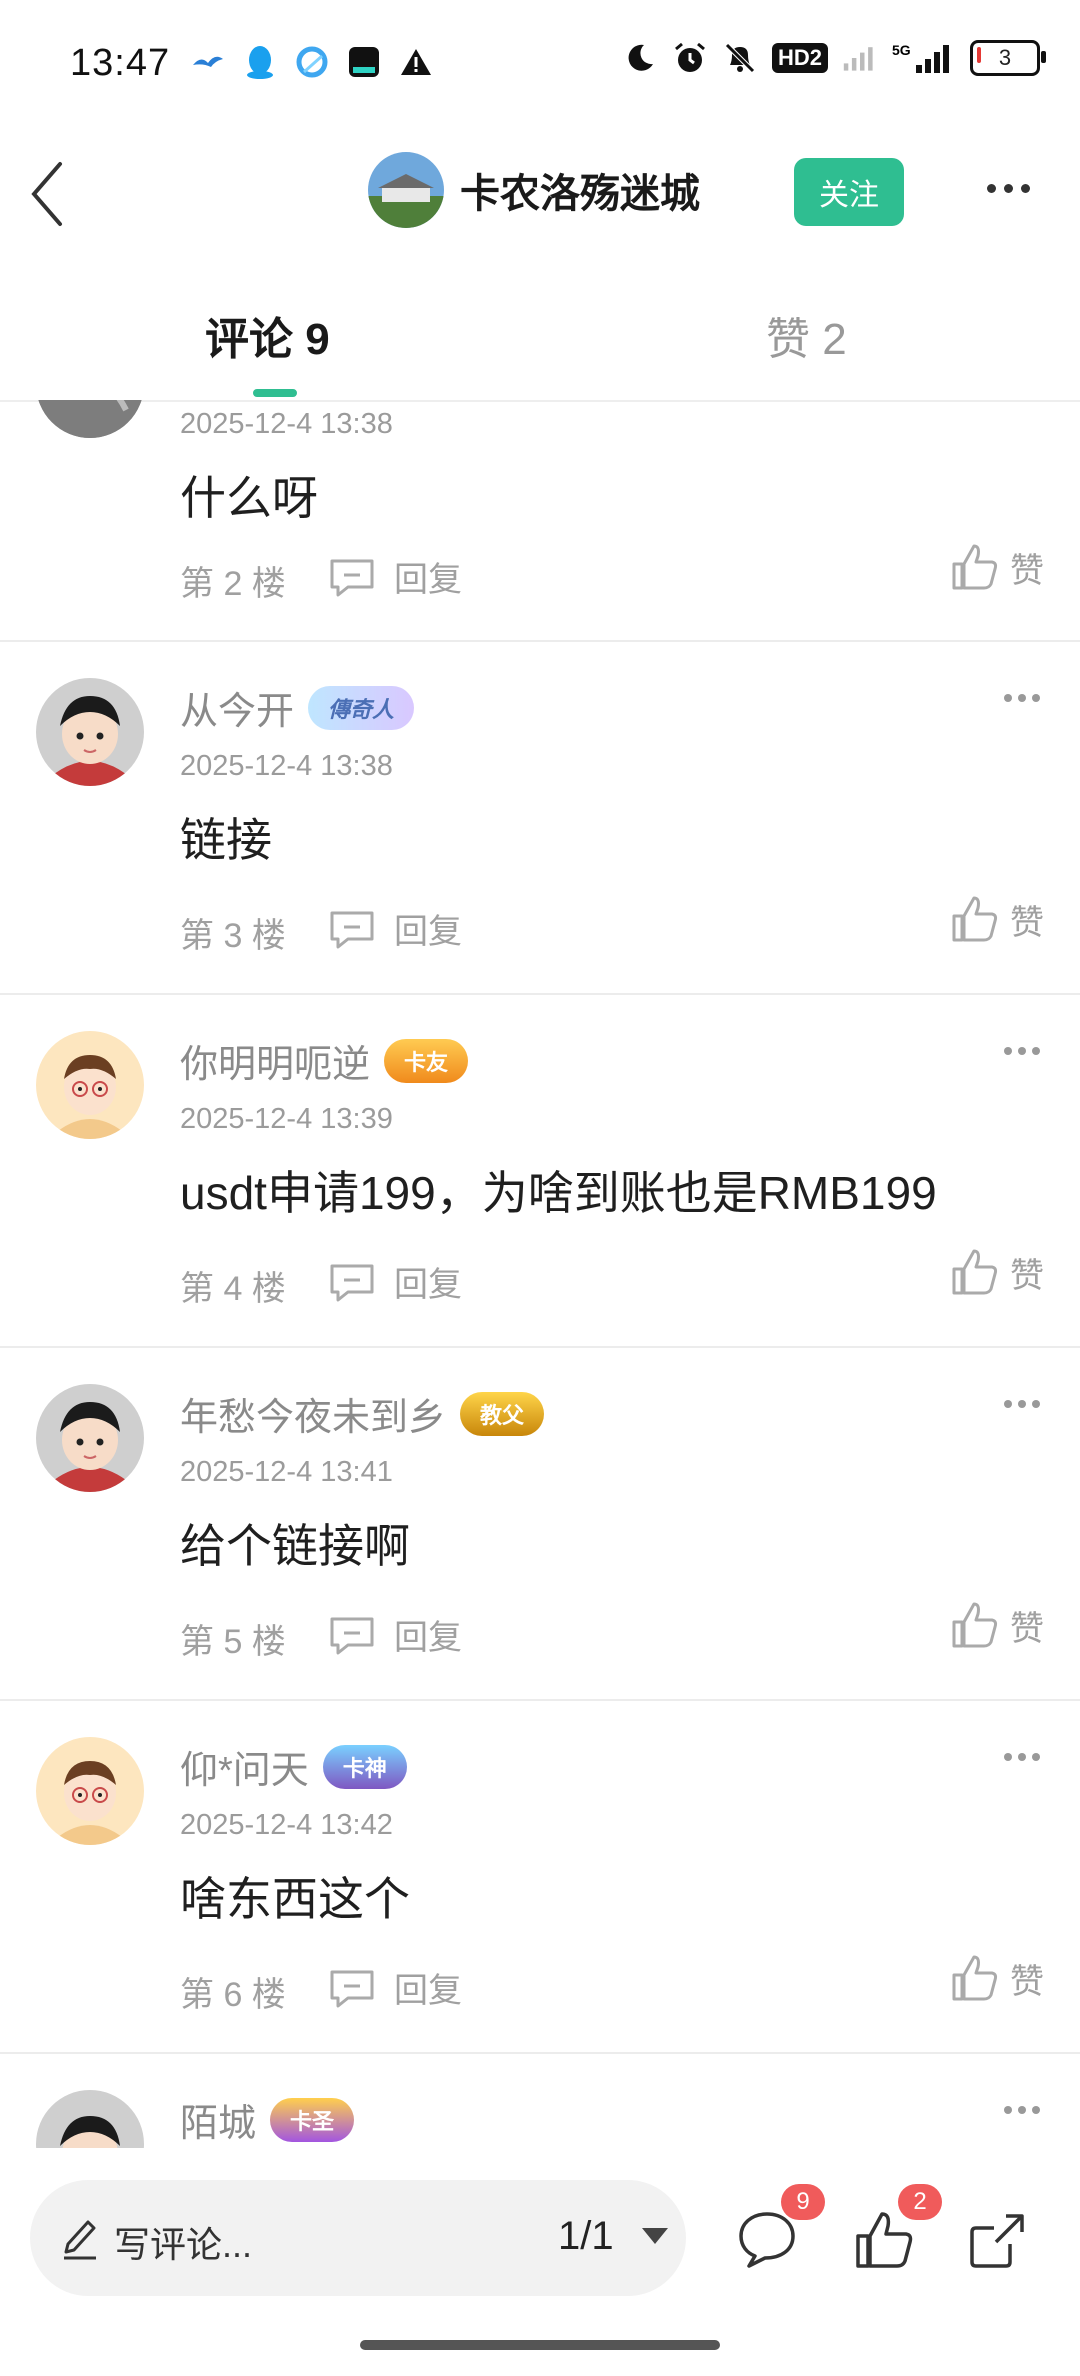 The width and height of the screenshot is (1080, 2376). I want to click on author-name: 卡农洛殇迷城, so click(580, 190).